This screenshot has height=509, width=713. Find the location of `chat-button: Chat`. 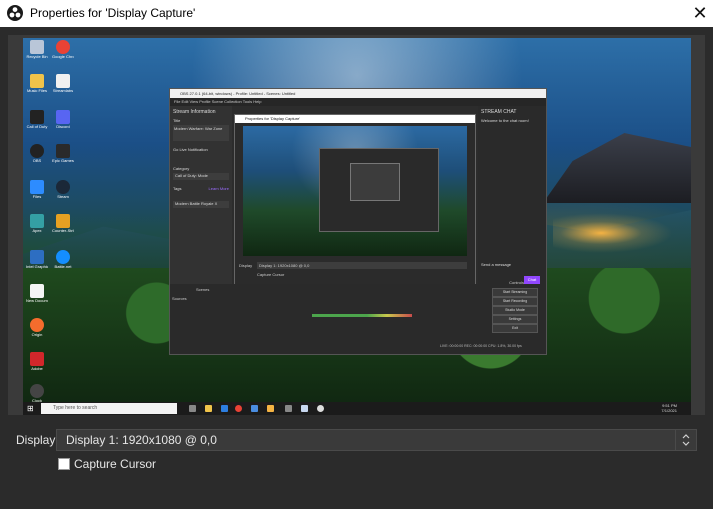

chat-button: Chat is located at coordinates (532, 280).